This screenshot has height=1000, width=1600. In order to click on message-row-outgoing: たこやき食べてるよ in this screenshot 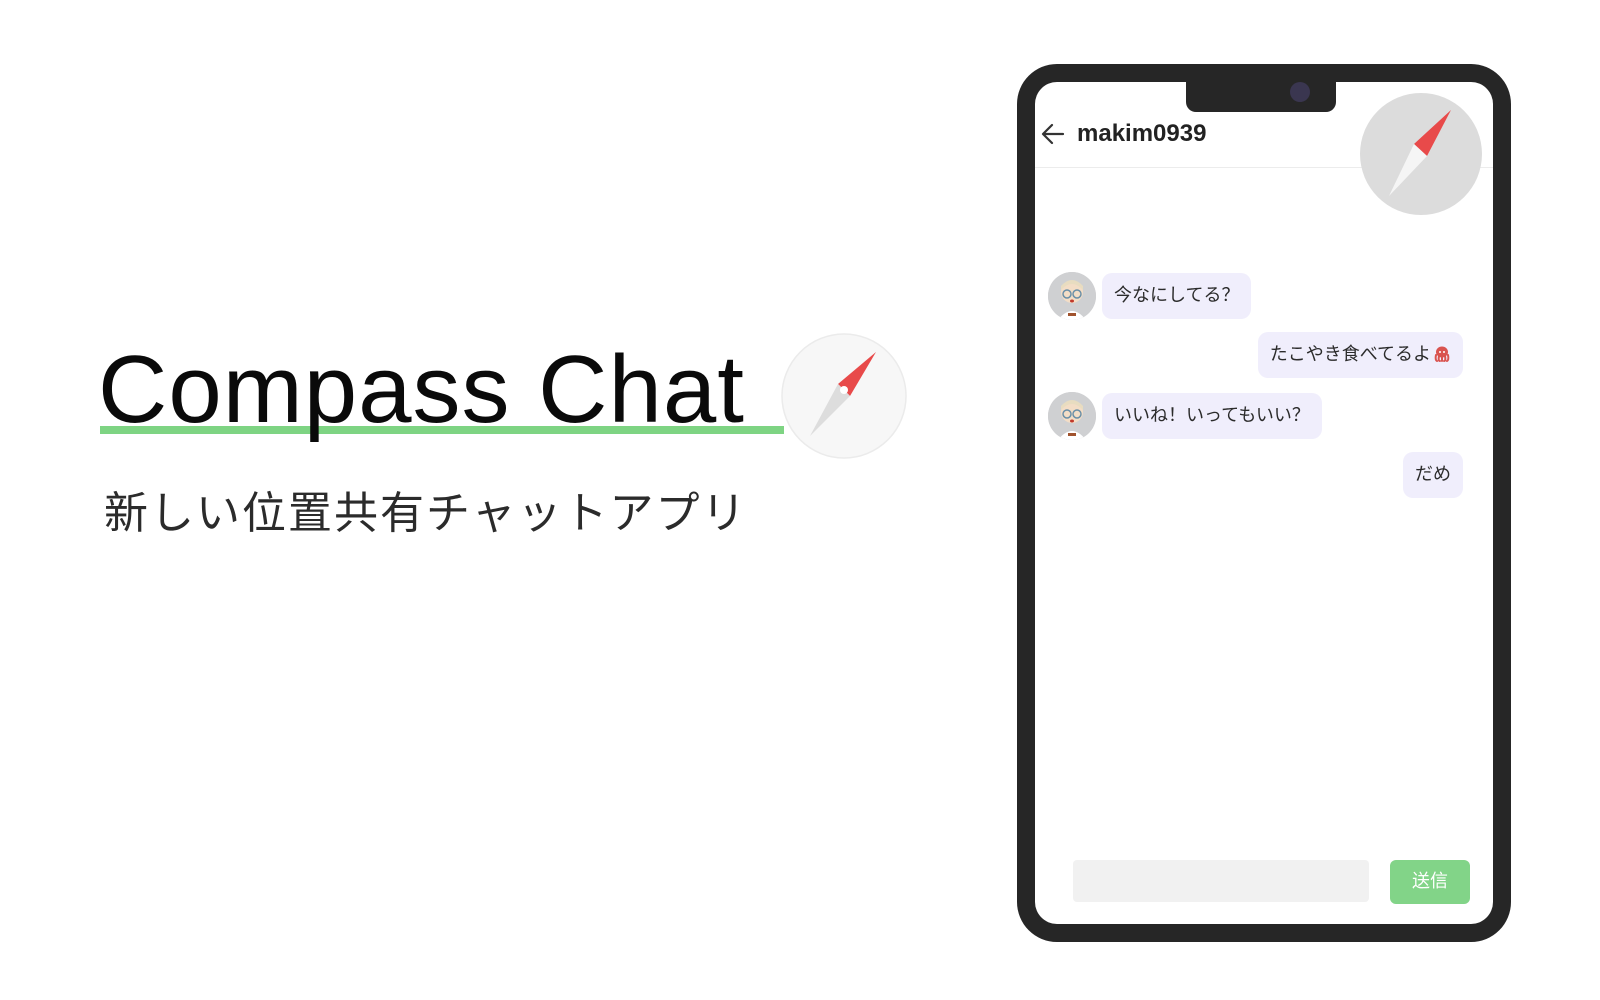, I will do `click(1360, 355)`.